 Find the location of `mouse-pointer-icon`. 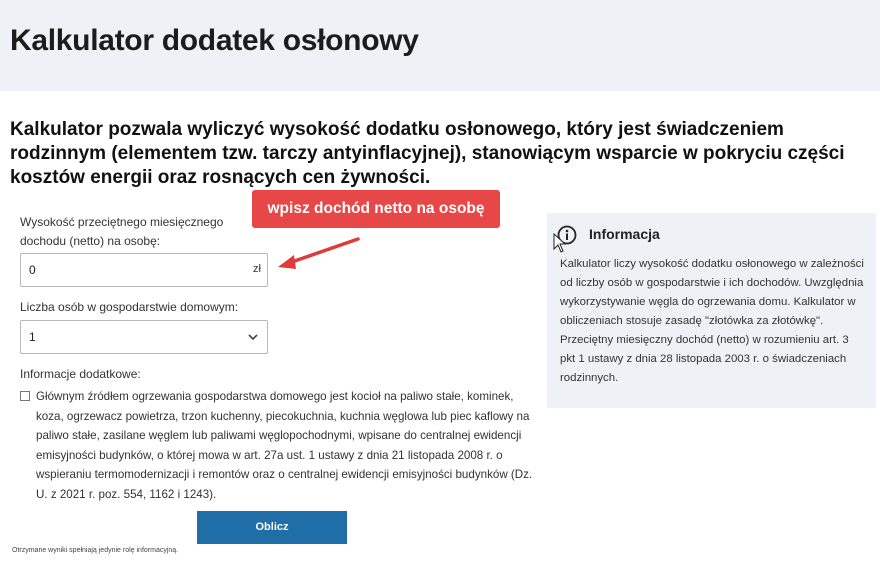

mouse-pointer-icon is located at coordinates (560, 243).